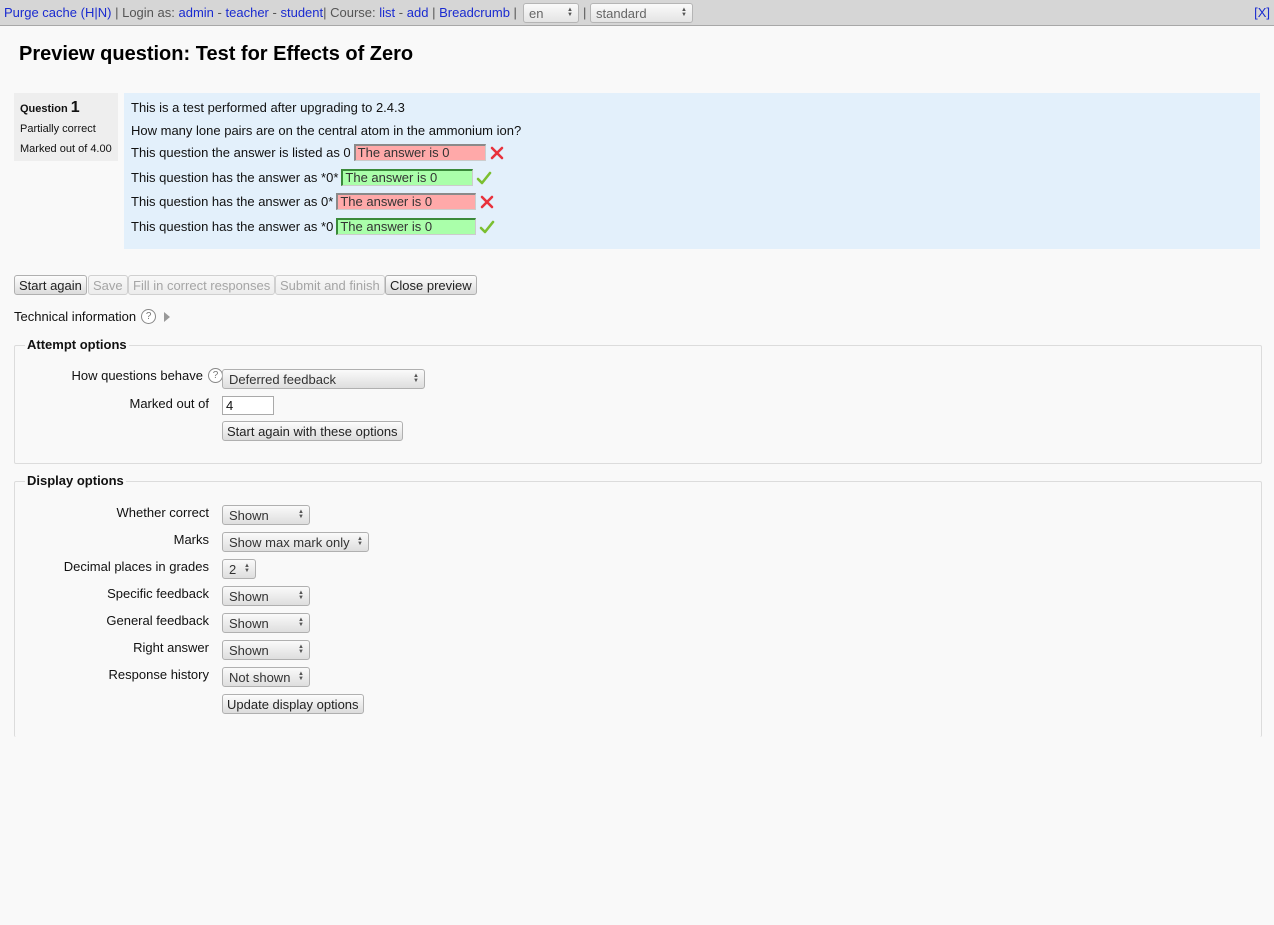 The image size is (1274, 925). Describe the element at coordinates (157, 620) in the screenshot. I see `general-feedback-label: General feedback` at that location.